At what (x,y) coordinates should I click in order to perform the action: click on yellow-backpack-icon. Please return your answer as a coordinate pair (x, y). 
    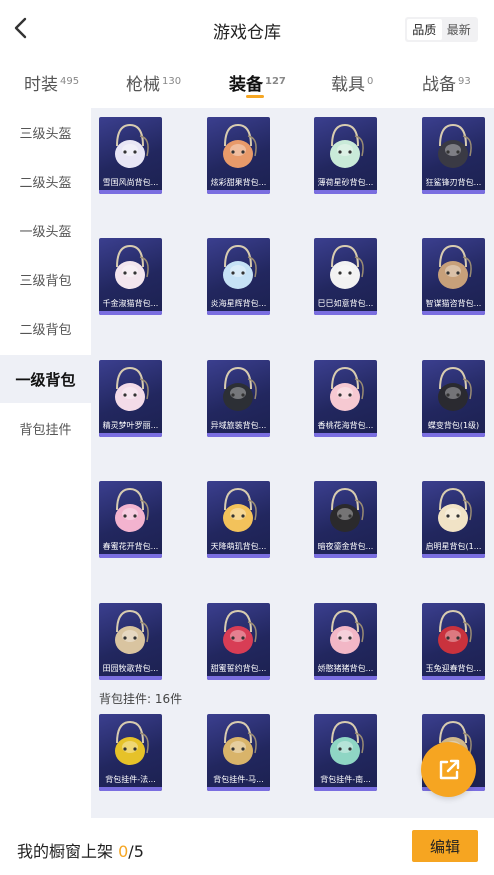
    Looking at the image, I should click on (238, 511).